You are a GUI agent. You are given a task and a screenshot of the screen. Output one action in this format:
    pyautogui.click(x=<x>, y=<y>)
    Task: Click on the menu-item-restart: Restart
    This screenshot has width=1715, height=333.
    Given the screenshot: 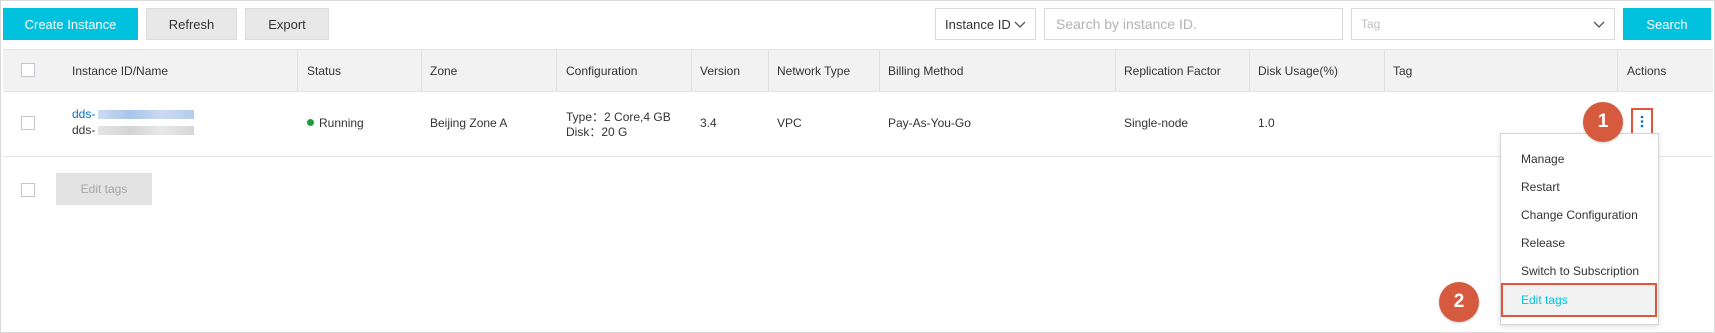 What is the action you would take?
    pyautogui.click(x=1540, y=187)
    